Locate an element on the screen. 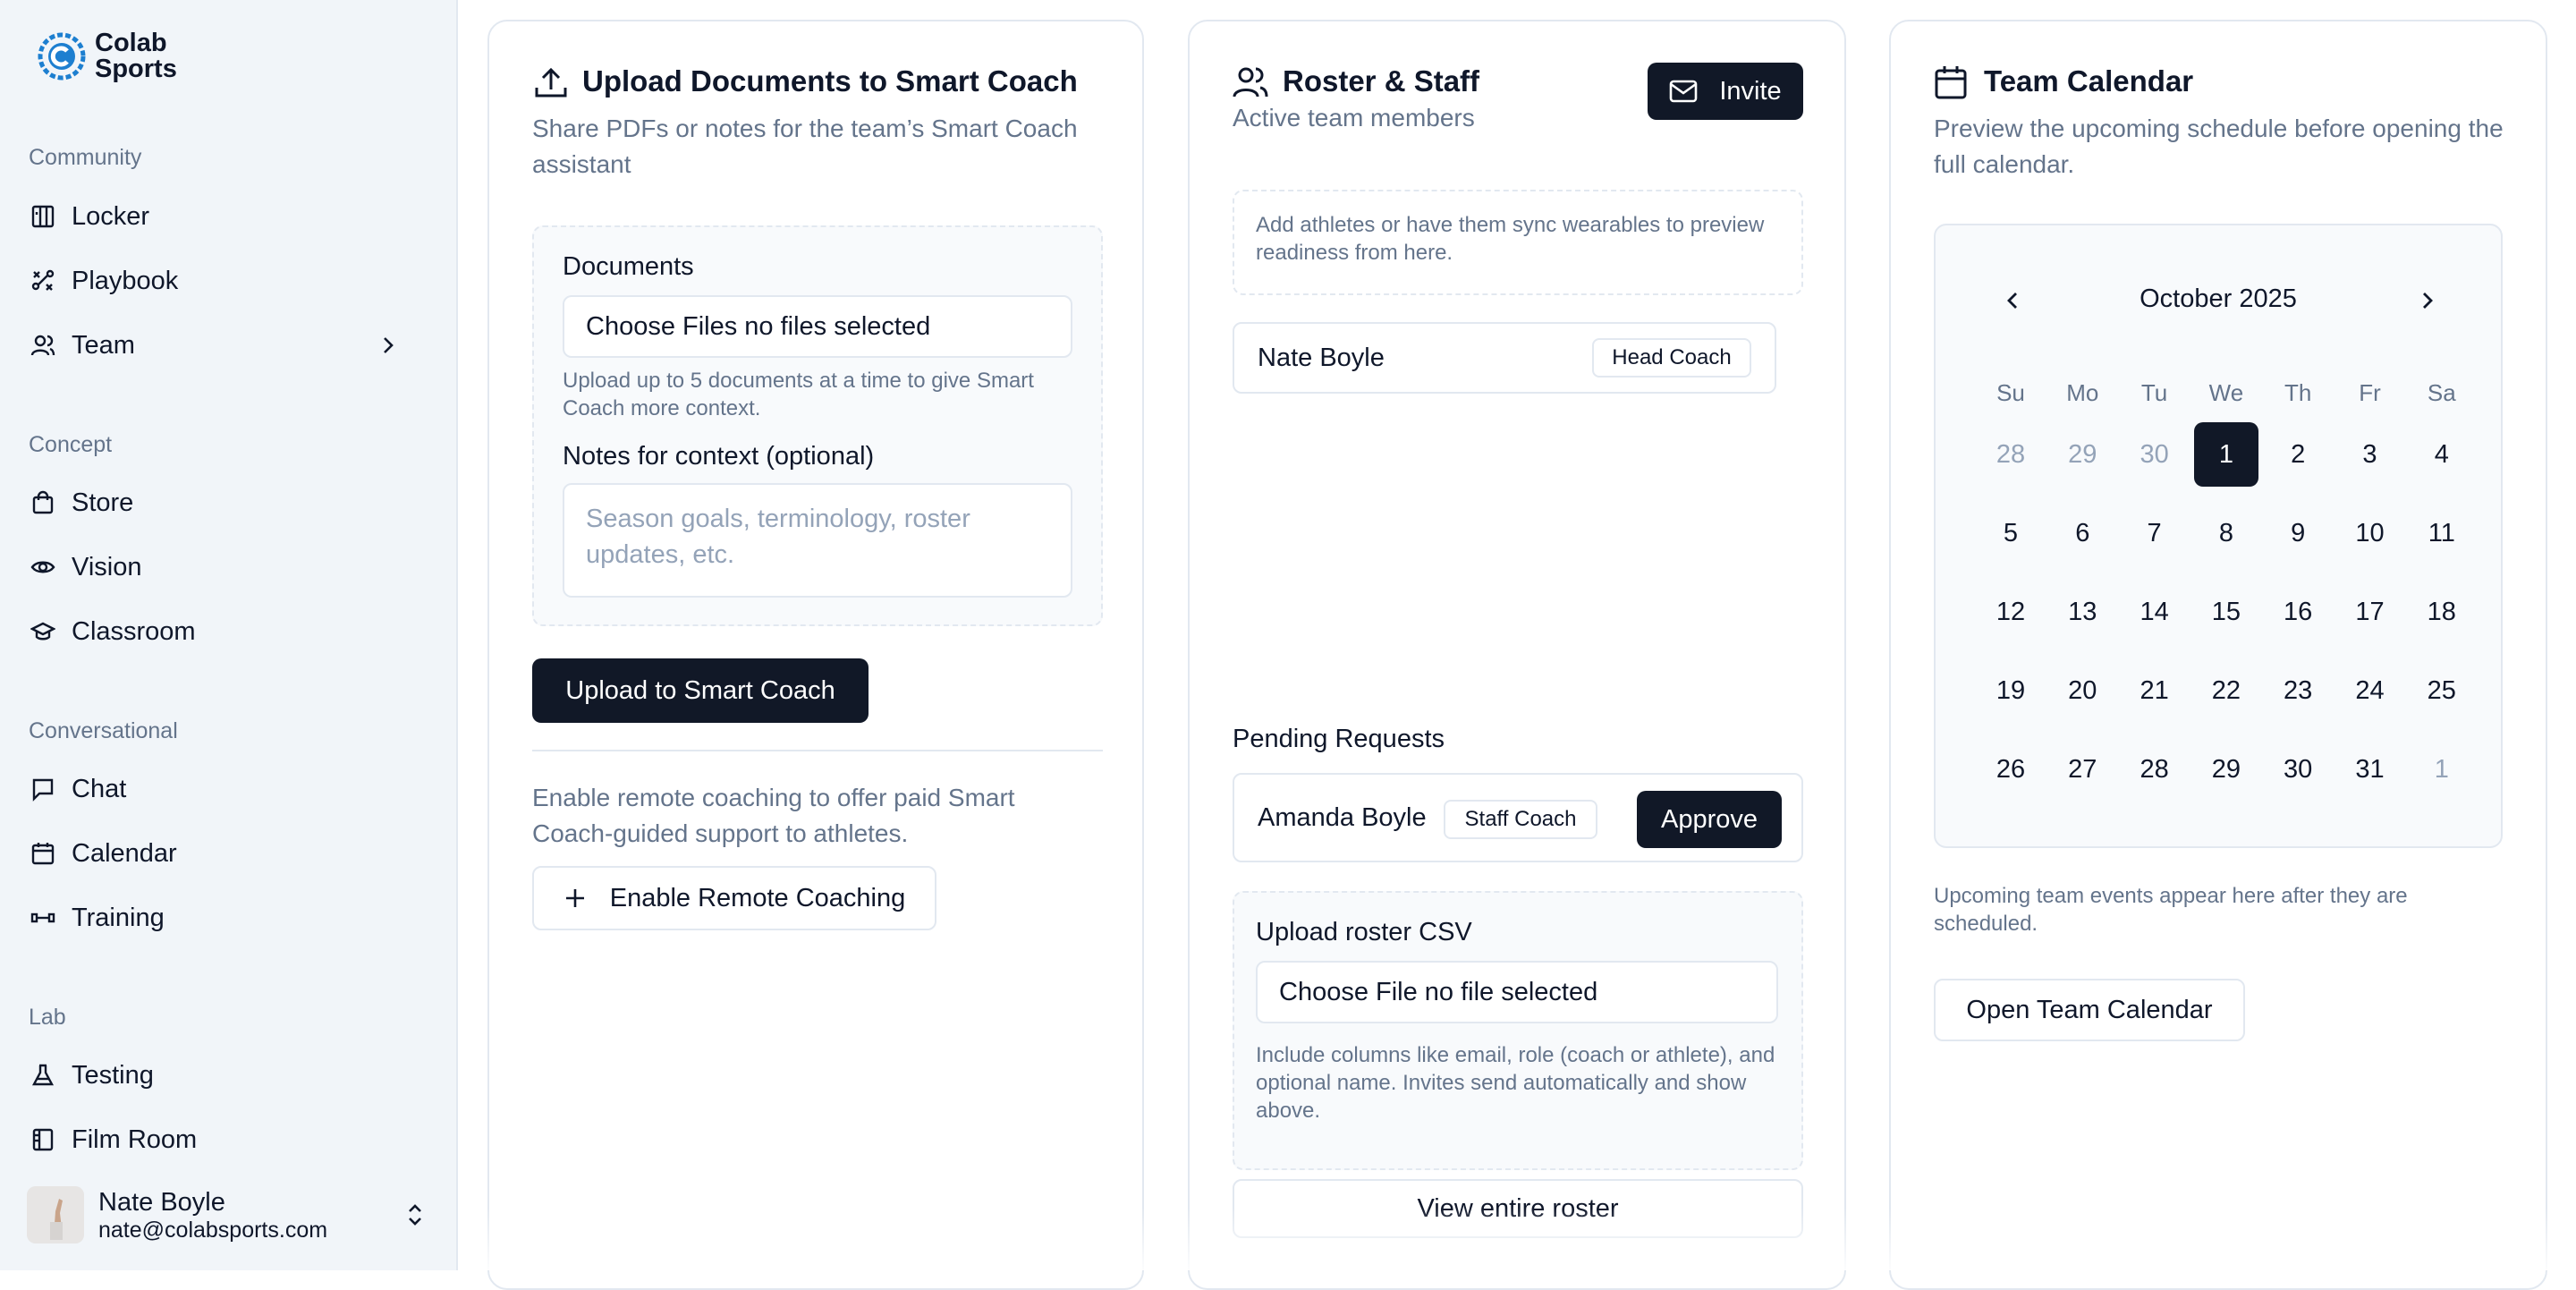 The height and width of the screenshot is (1290, 2576). file-status: no file selected is located at coordinates (1511, 991).